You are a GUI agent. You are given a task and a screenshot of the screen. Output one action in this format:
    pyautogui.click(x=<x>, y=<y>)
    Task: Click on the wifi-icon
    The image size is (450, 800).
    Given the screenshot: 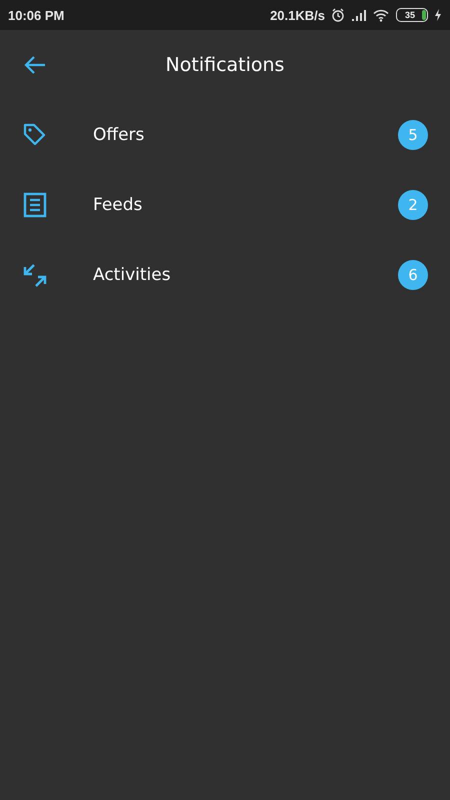 What is the action you would take?
    pyautogui.click(x=381, y=15)
    